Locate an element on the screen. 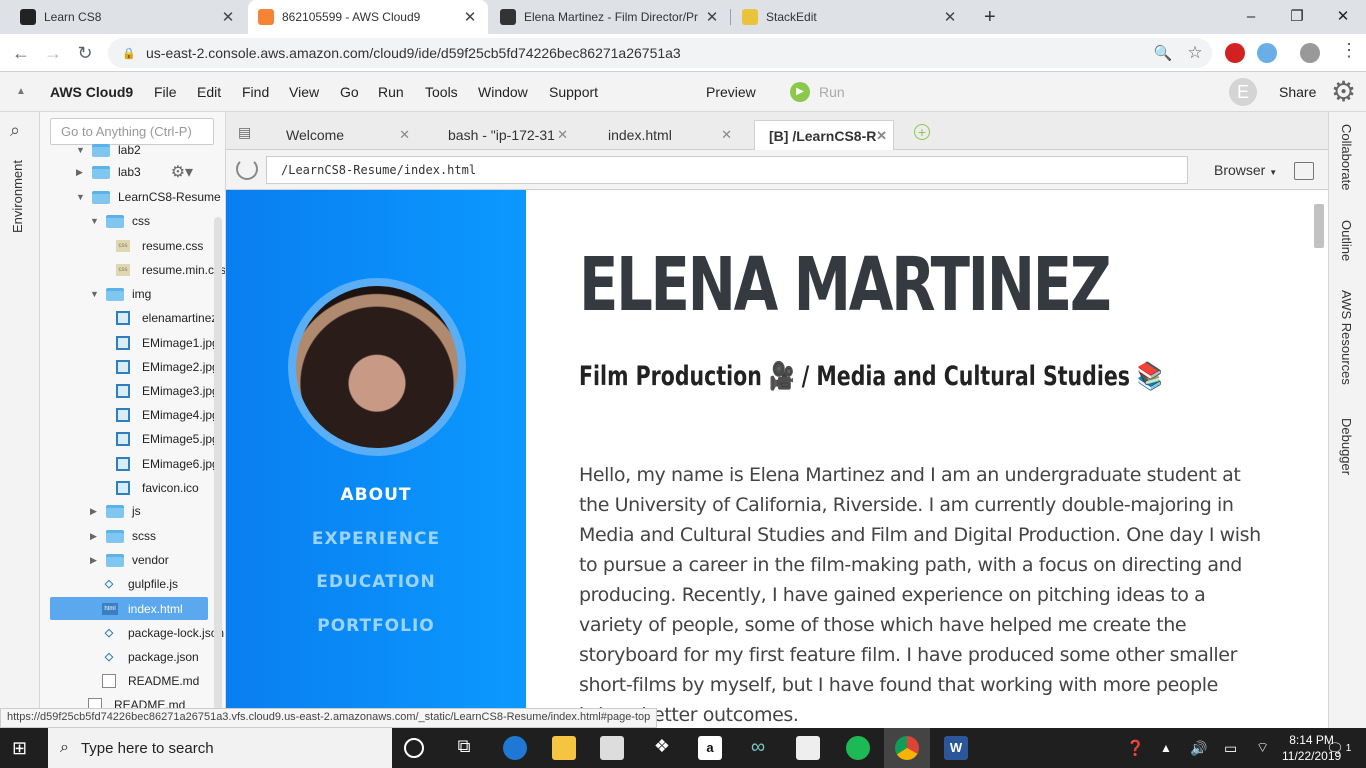 The image size is (1366, 768). add-tab-plus-icon: + is located at coordinates (922, 132).